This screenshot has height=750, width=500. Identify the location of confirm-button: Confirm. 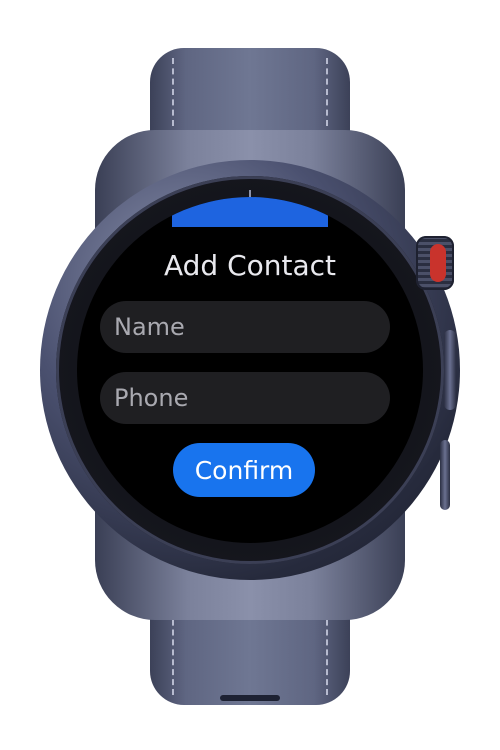
(244, 470).